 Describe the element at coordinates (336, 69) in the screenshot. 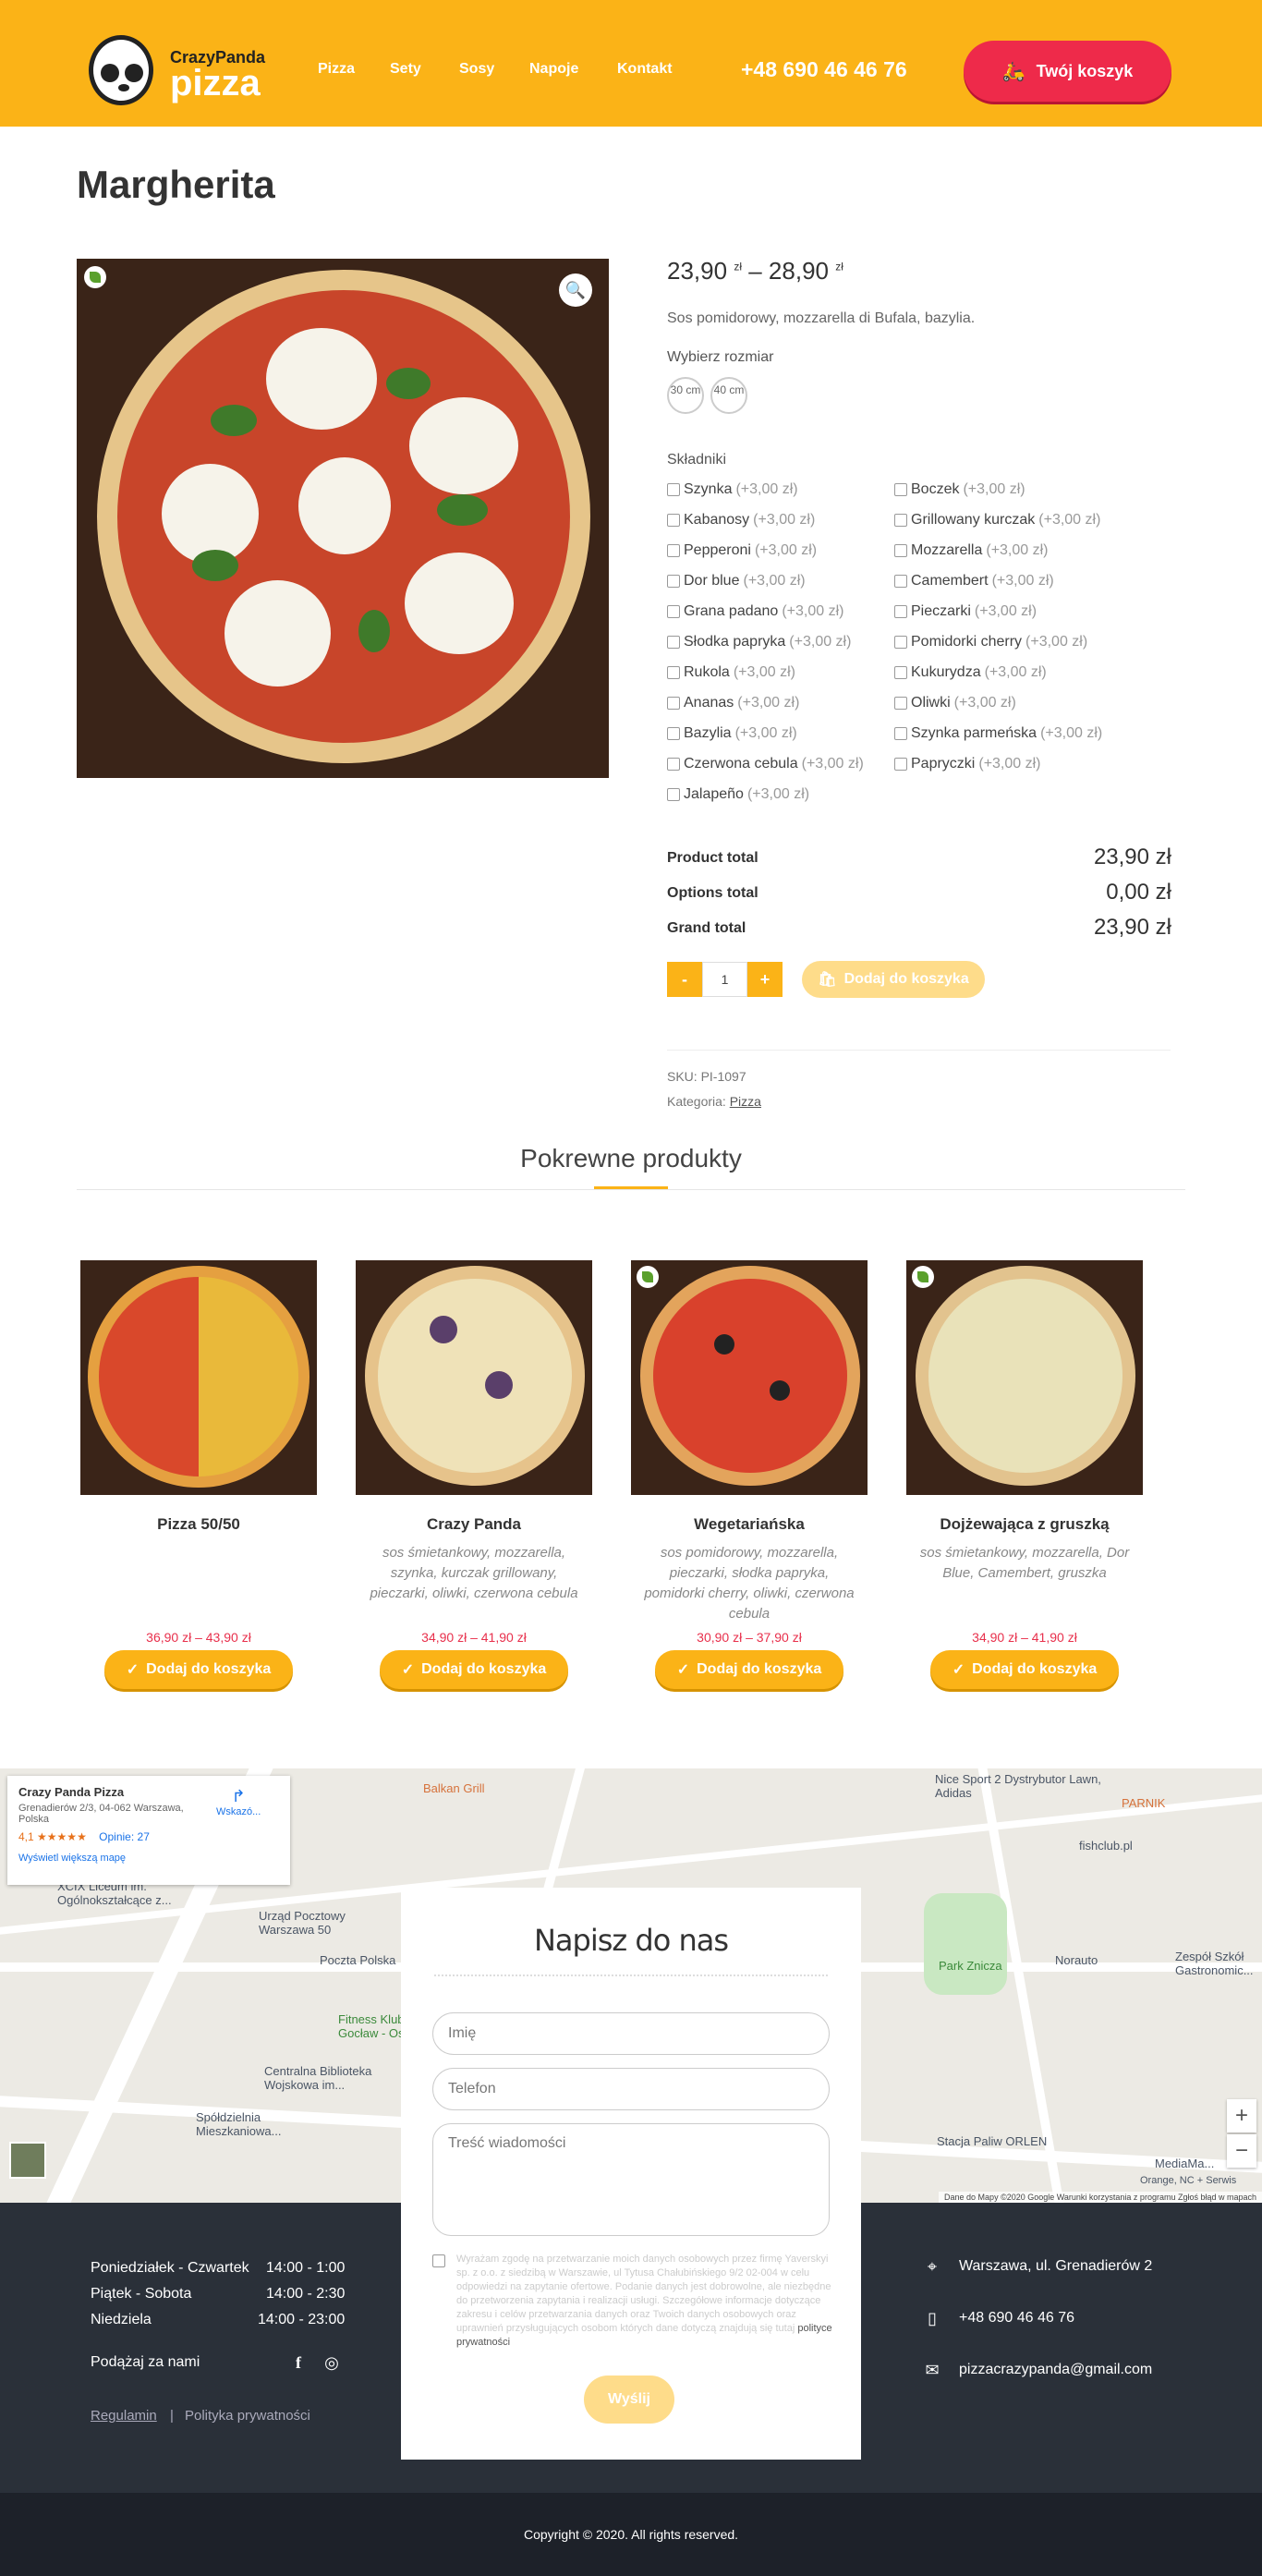

I see `nav-pizza: Pizza` at that location.